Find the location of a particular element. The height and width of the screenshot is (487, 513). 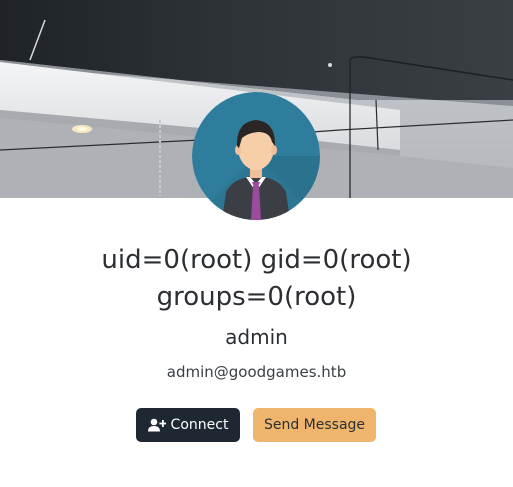

profile-name-line2: groups=0(root) is located at coordinates (256, 297).